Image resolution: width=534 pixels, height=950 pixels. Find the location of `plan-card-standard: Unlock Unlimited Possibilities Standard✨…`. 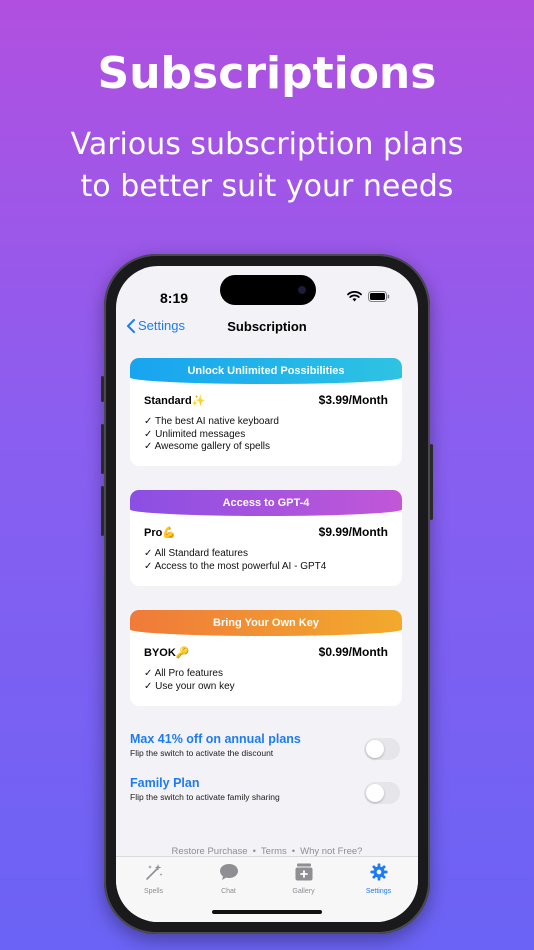

plan-card-standard: Unlock Unlimited Possibilities Standard✨… is located at coordinates (266, 412).